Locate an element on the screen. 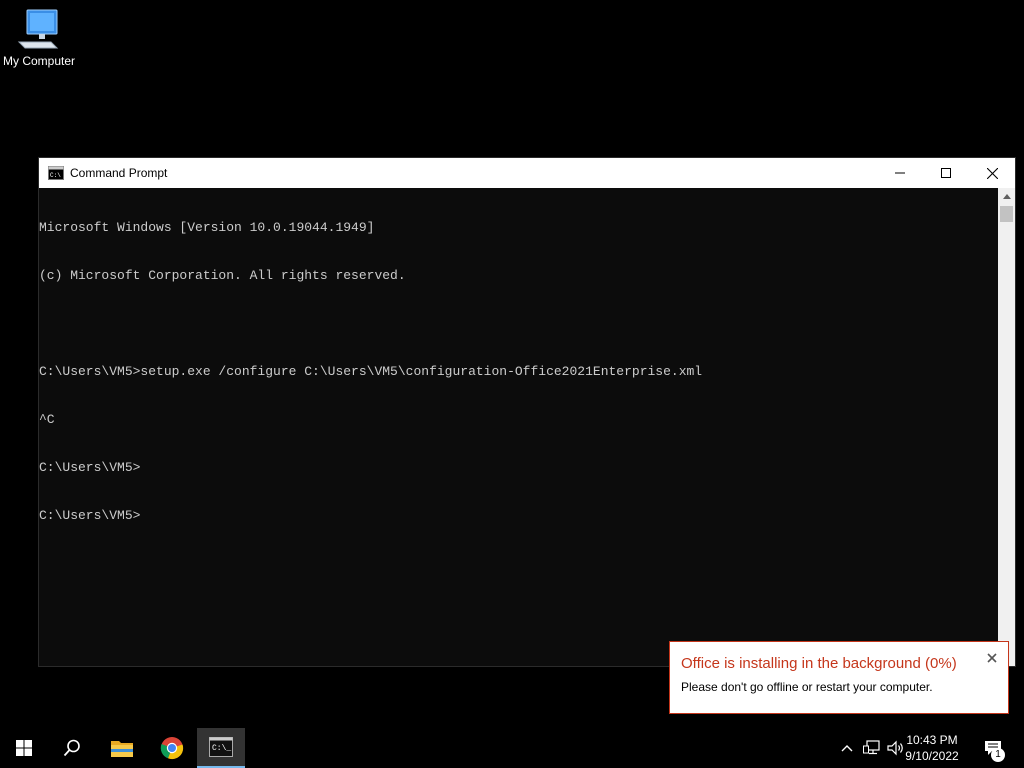 The height and width of the screenshot is (768, 1024). close-button is located at coordinates (992, 173).